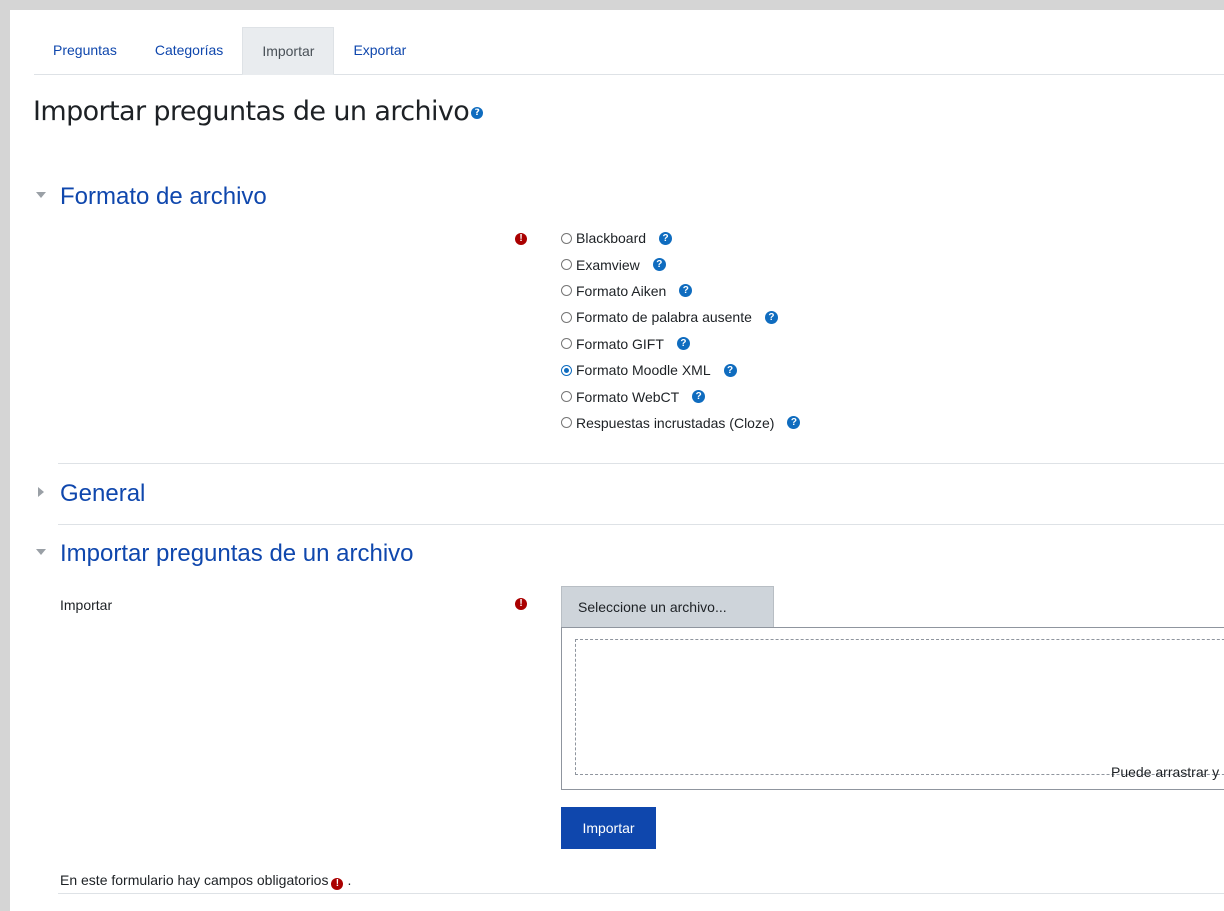 The width and height of the screenshot is (1224, 911). What do you see at coordinates (566, 291) in the screenshot?
I see `radio-aiken` at bounding box center [566, 291].